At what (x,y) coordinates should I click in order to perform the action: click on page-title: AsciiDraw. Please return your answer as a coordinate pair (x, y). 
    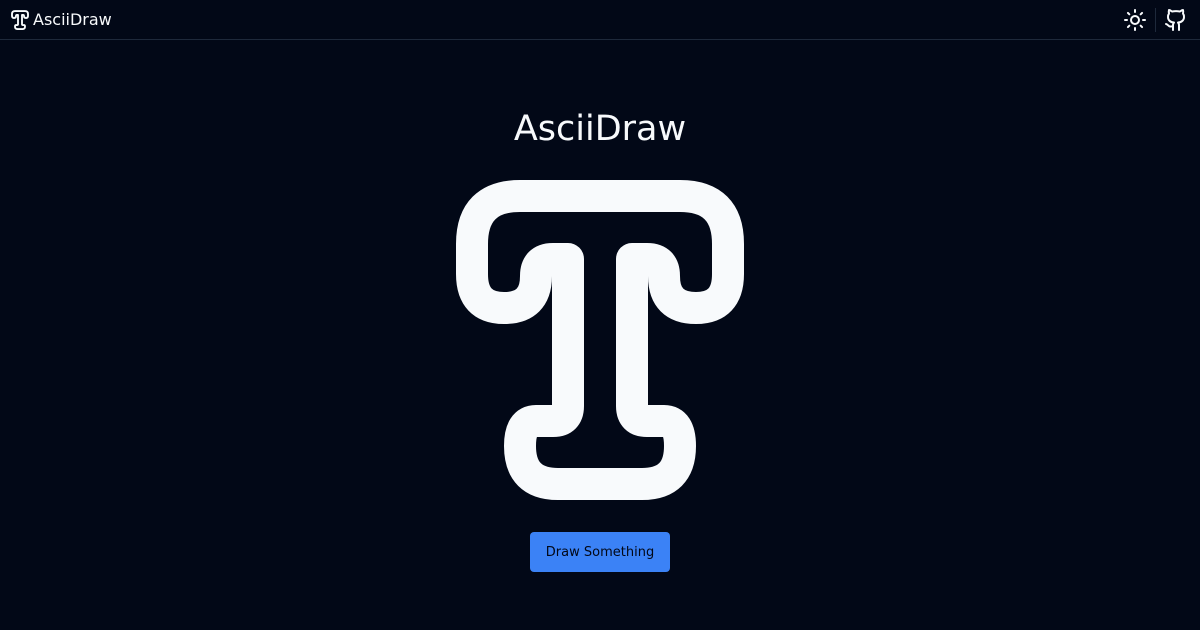
    Looking at the image, I should click on (600, 129).